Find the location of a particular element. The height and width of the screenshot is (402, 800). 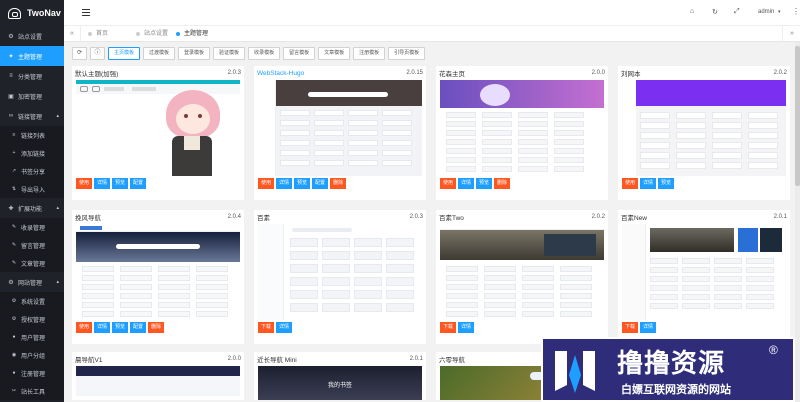

template-filter-button: 登录模板 is located at coordinates (194, 53).